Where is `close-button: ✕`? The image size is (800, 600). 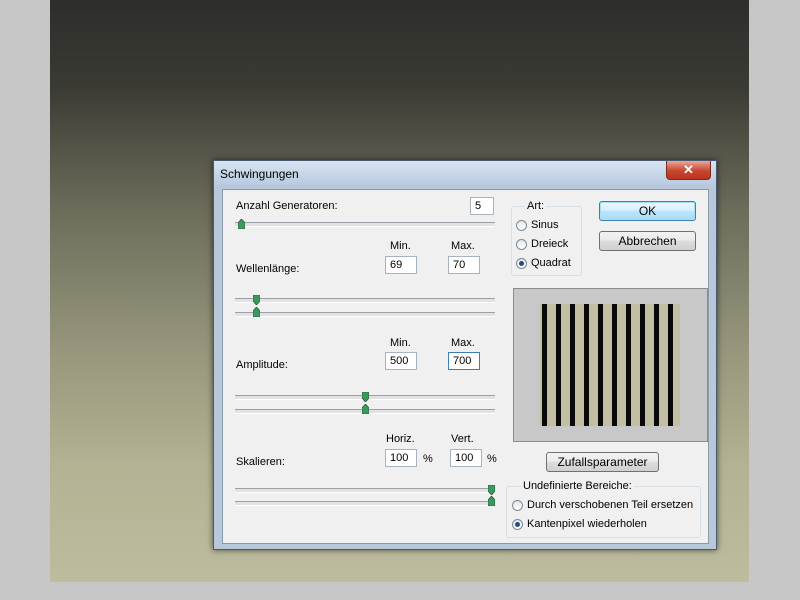 close-button: ✕ is located at coordinates (688, 170).